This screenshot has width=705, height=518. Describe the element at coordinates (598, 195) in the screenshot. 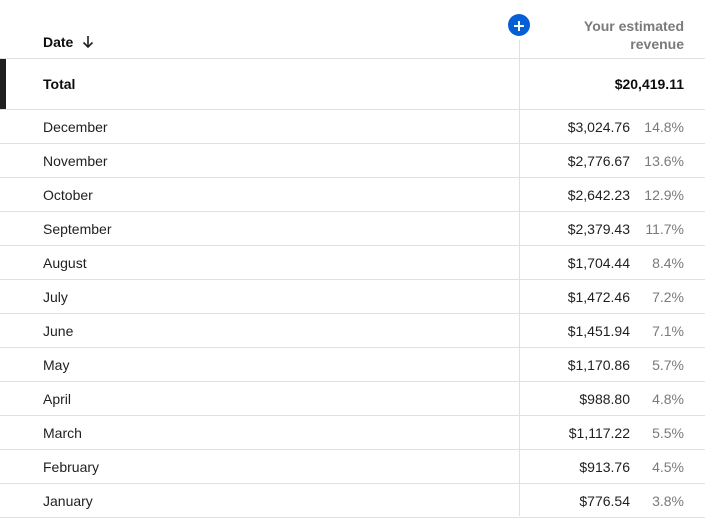

I see `revenue-value: $2,642.23` at that location.